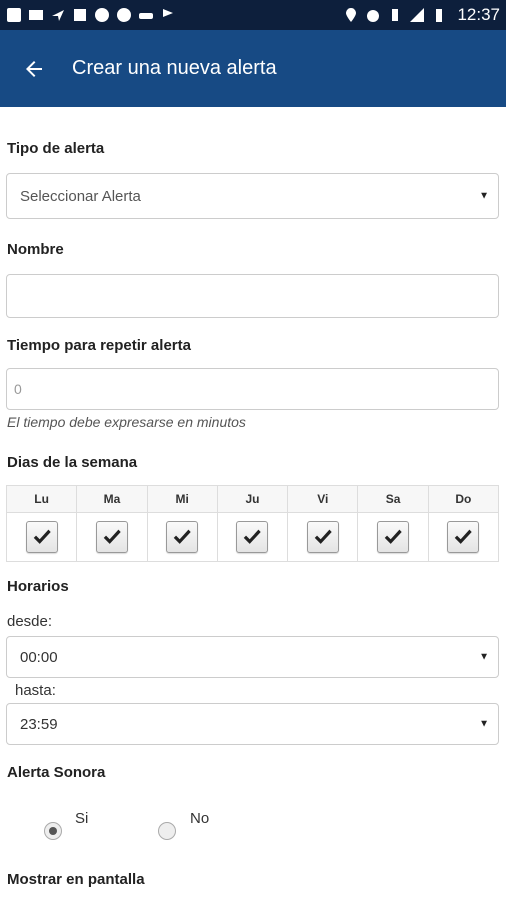  I want to click on day-header-vi: Vi, so click(323, 499).